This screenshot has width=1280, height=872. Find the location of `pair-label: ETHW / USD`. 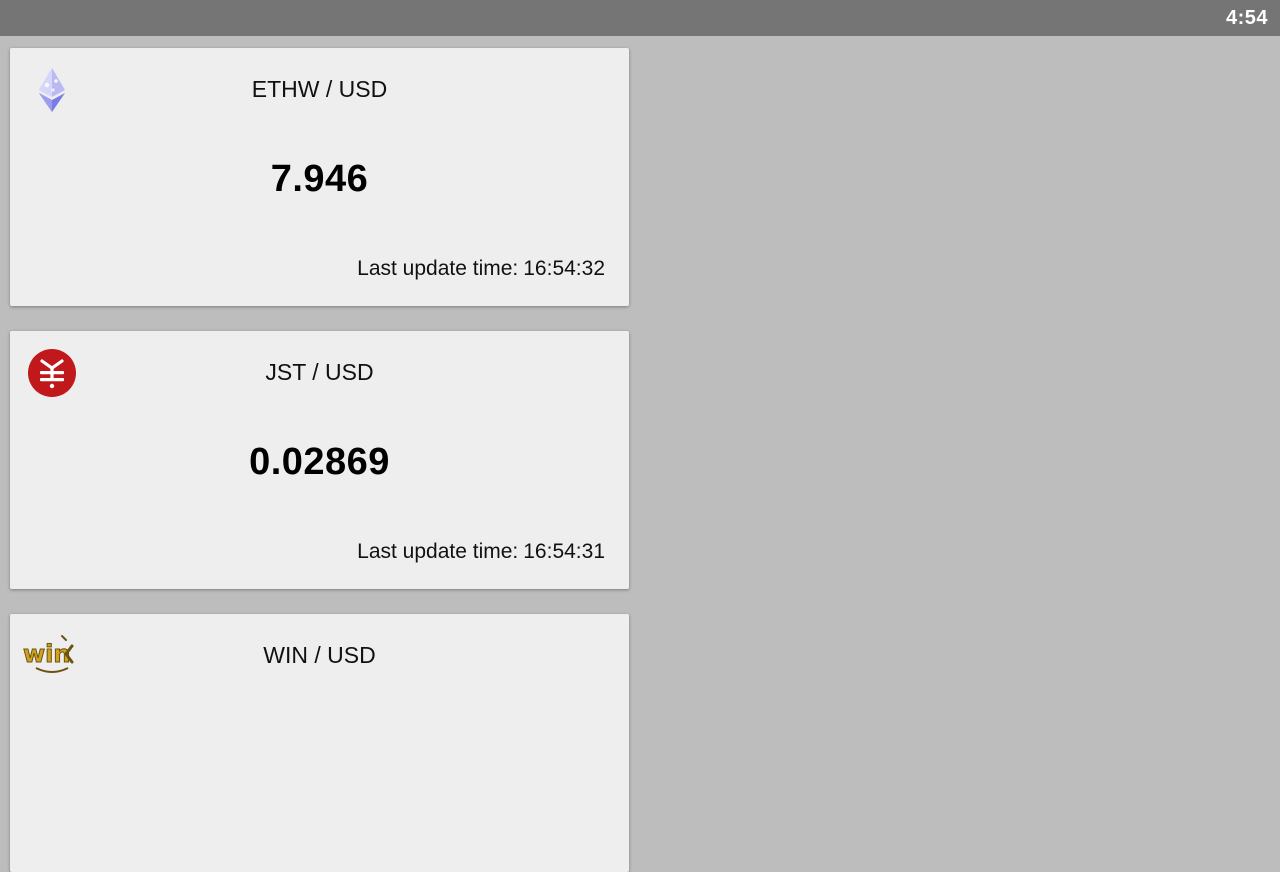

pair-label: ETHW / USD is located at coordinates (319, 89).